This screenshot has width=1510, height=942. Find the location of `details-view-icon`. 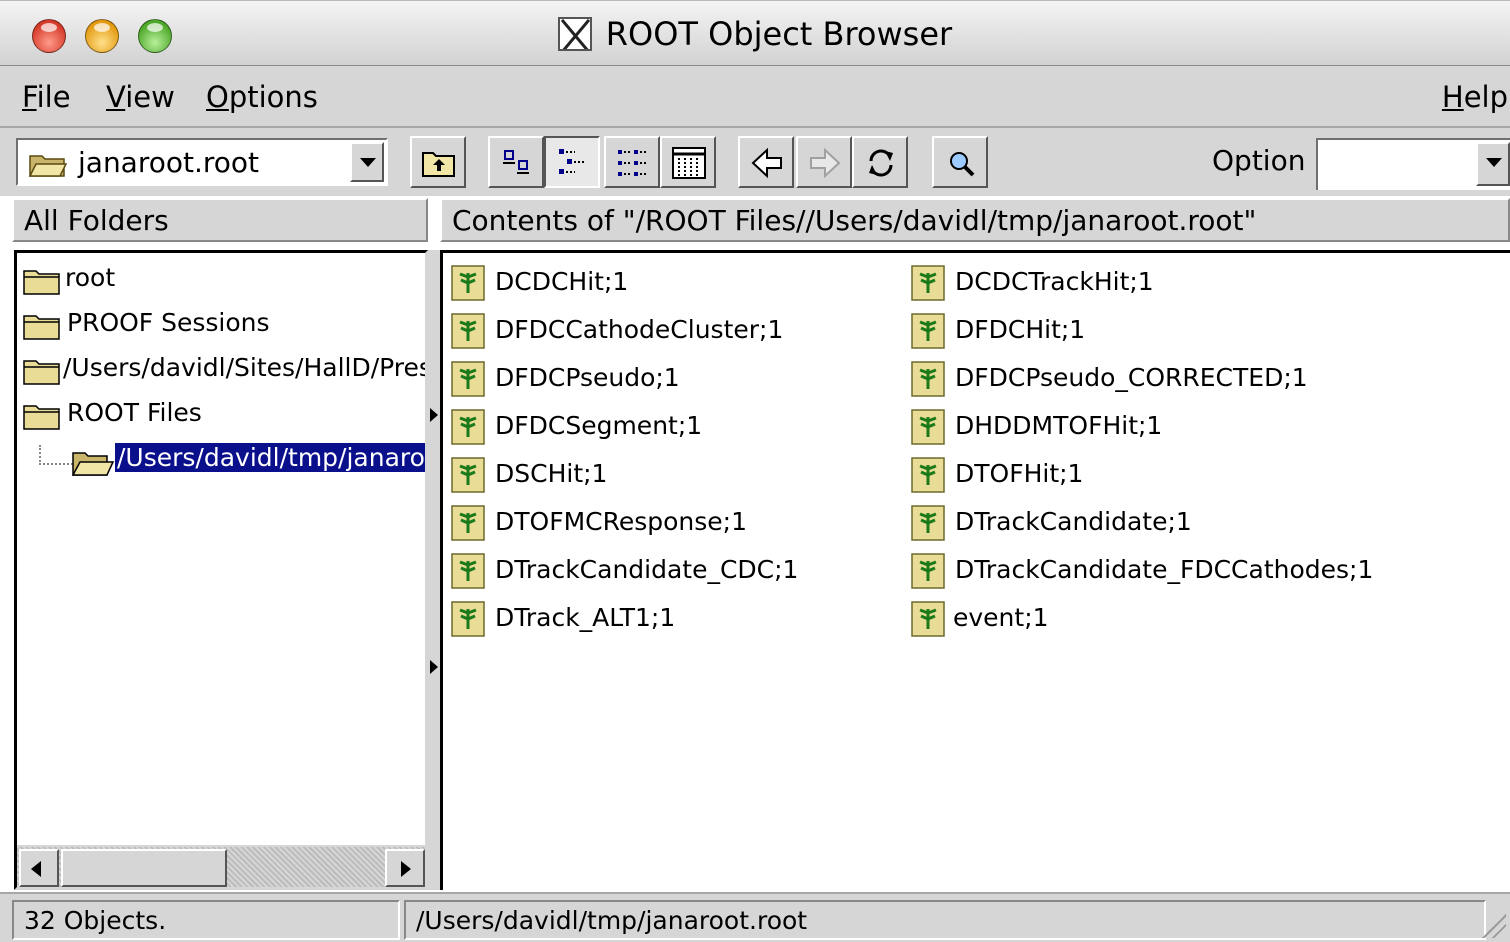

details-view-icon is located at coordinates (689, 163).